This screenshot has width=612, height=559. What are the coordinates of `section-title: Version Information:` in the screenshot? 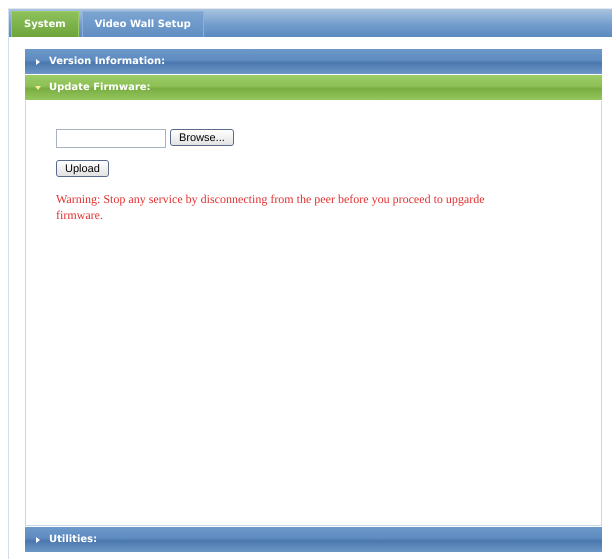 It's located at (107, 61).